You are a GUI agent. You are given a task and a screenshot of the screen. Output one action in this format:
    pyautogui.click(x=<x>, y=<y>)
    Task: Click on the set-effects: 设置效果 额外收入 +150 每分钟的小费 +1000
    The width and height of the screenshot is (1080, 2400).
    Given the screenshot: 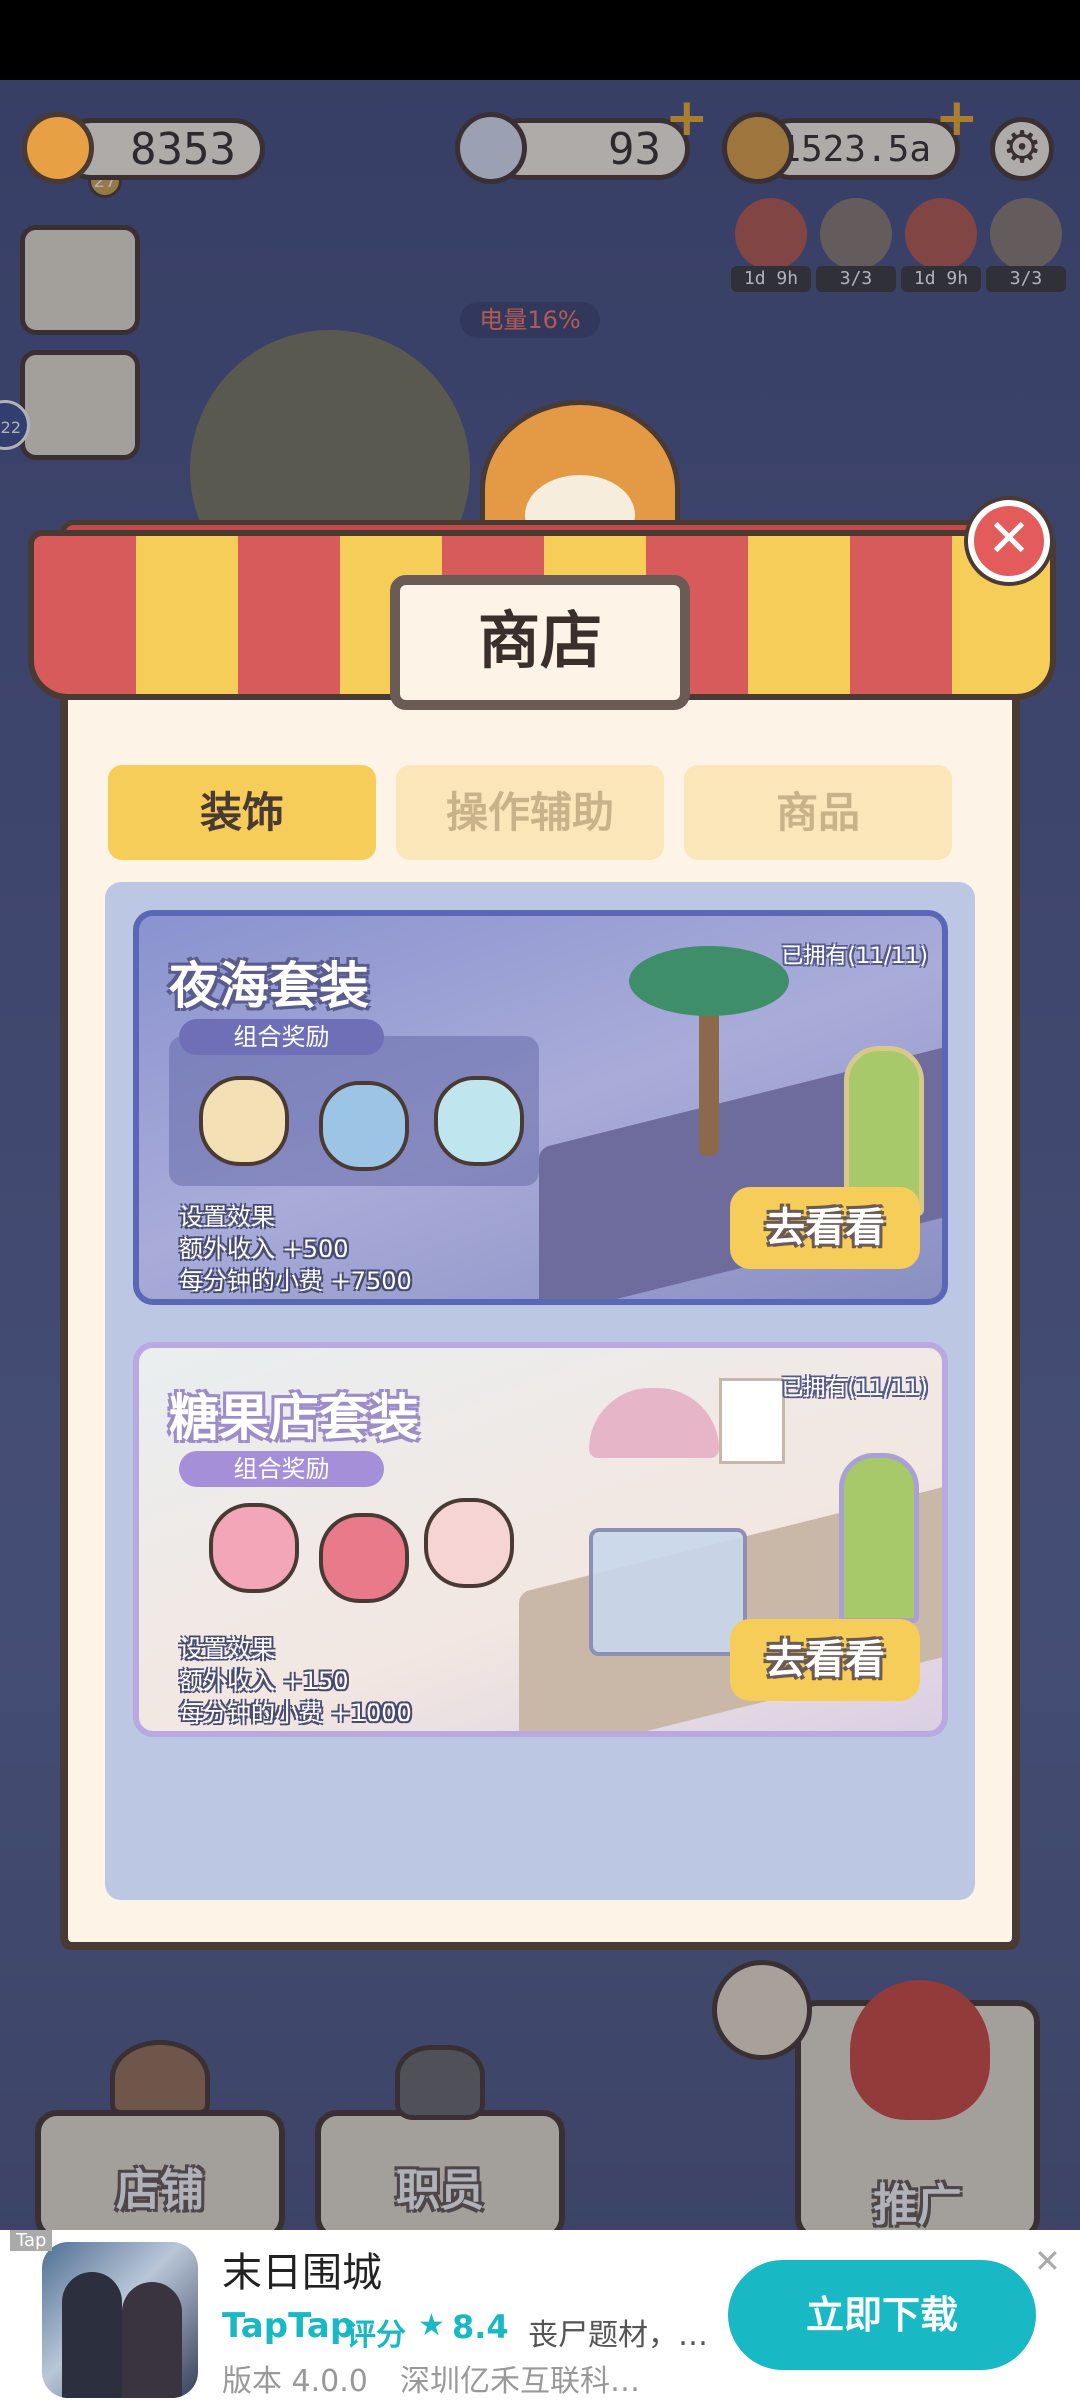 What is the action you would take?
    pyautogui.click(x=295, y=1681)
    